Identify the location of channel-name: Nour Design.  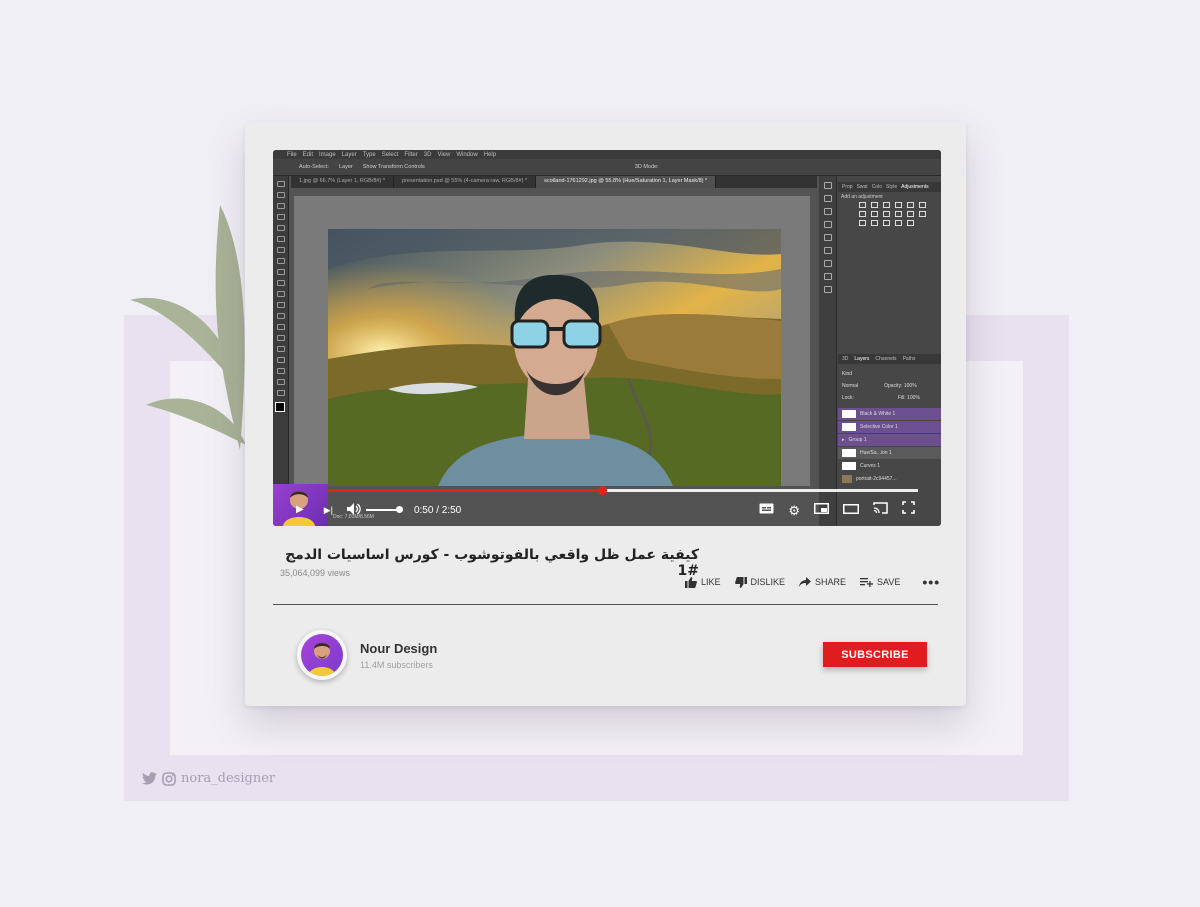
(398, 648).